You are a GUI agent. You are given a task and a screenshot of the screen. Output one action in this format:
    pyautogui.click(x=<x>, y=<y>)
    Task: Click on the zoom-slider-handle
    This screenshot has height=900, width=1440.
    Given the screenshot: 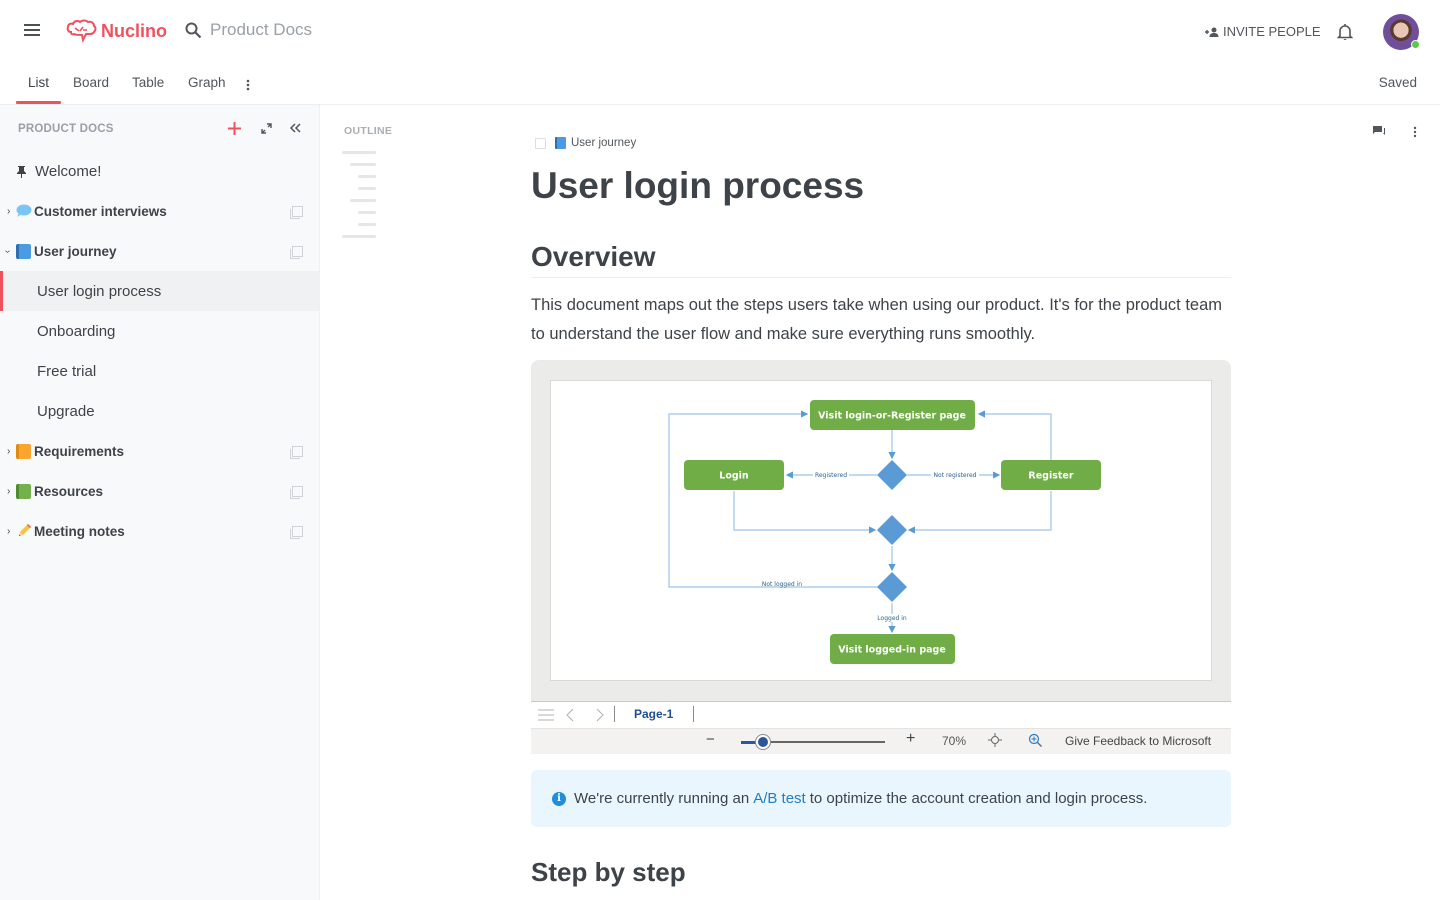 What is the action you would take?
    pyautogui.click(x=762, y=742)
    